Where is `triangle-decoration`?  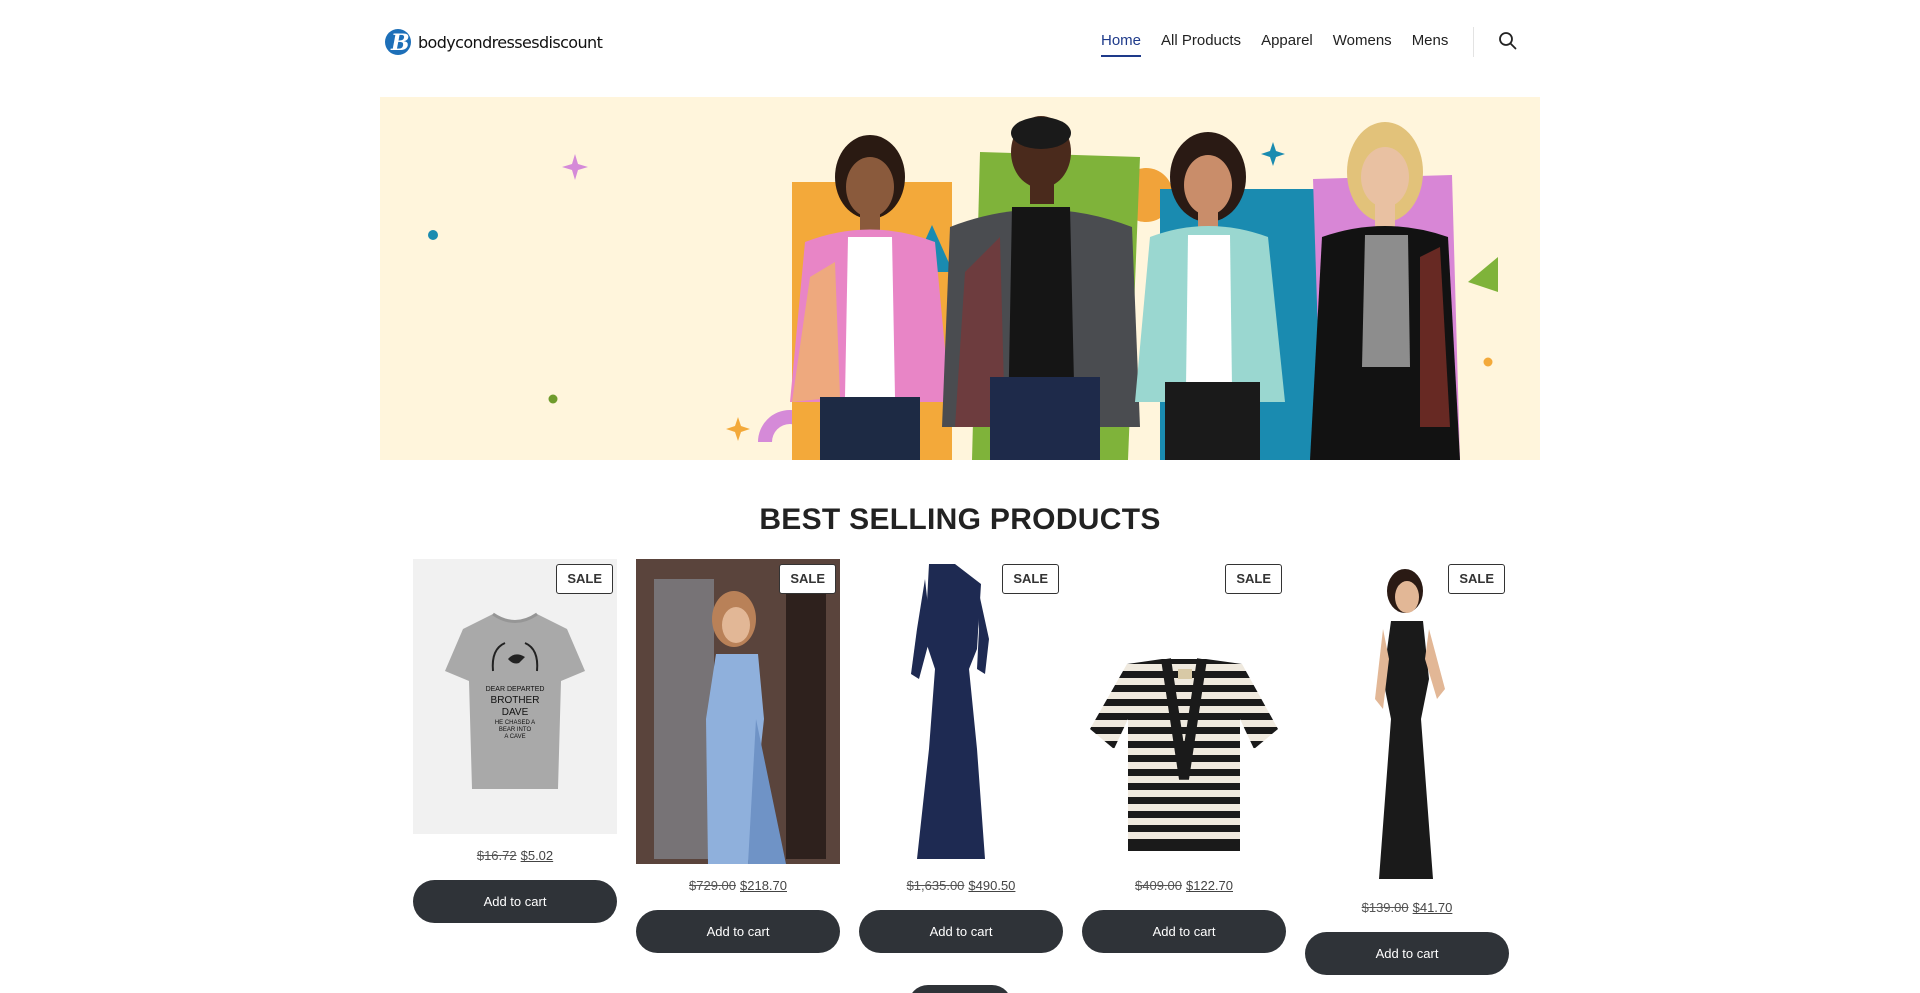
triangle-decoration is located at coordinates (1483, 274).